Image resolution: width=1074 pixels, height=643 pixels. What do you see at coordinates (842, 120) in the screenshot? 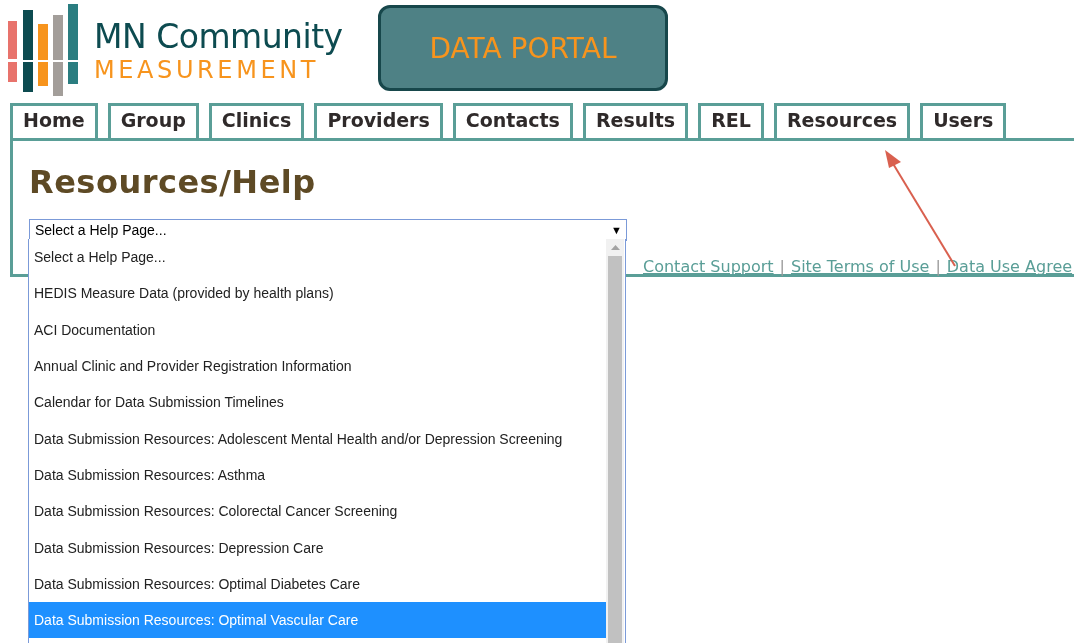
I see `nav-tab: Resources` at bounding box center [842, 120].